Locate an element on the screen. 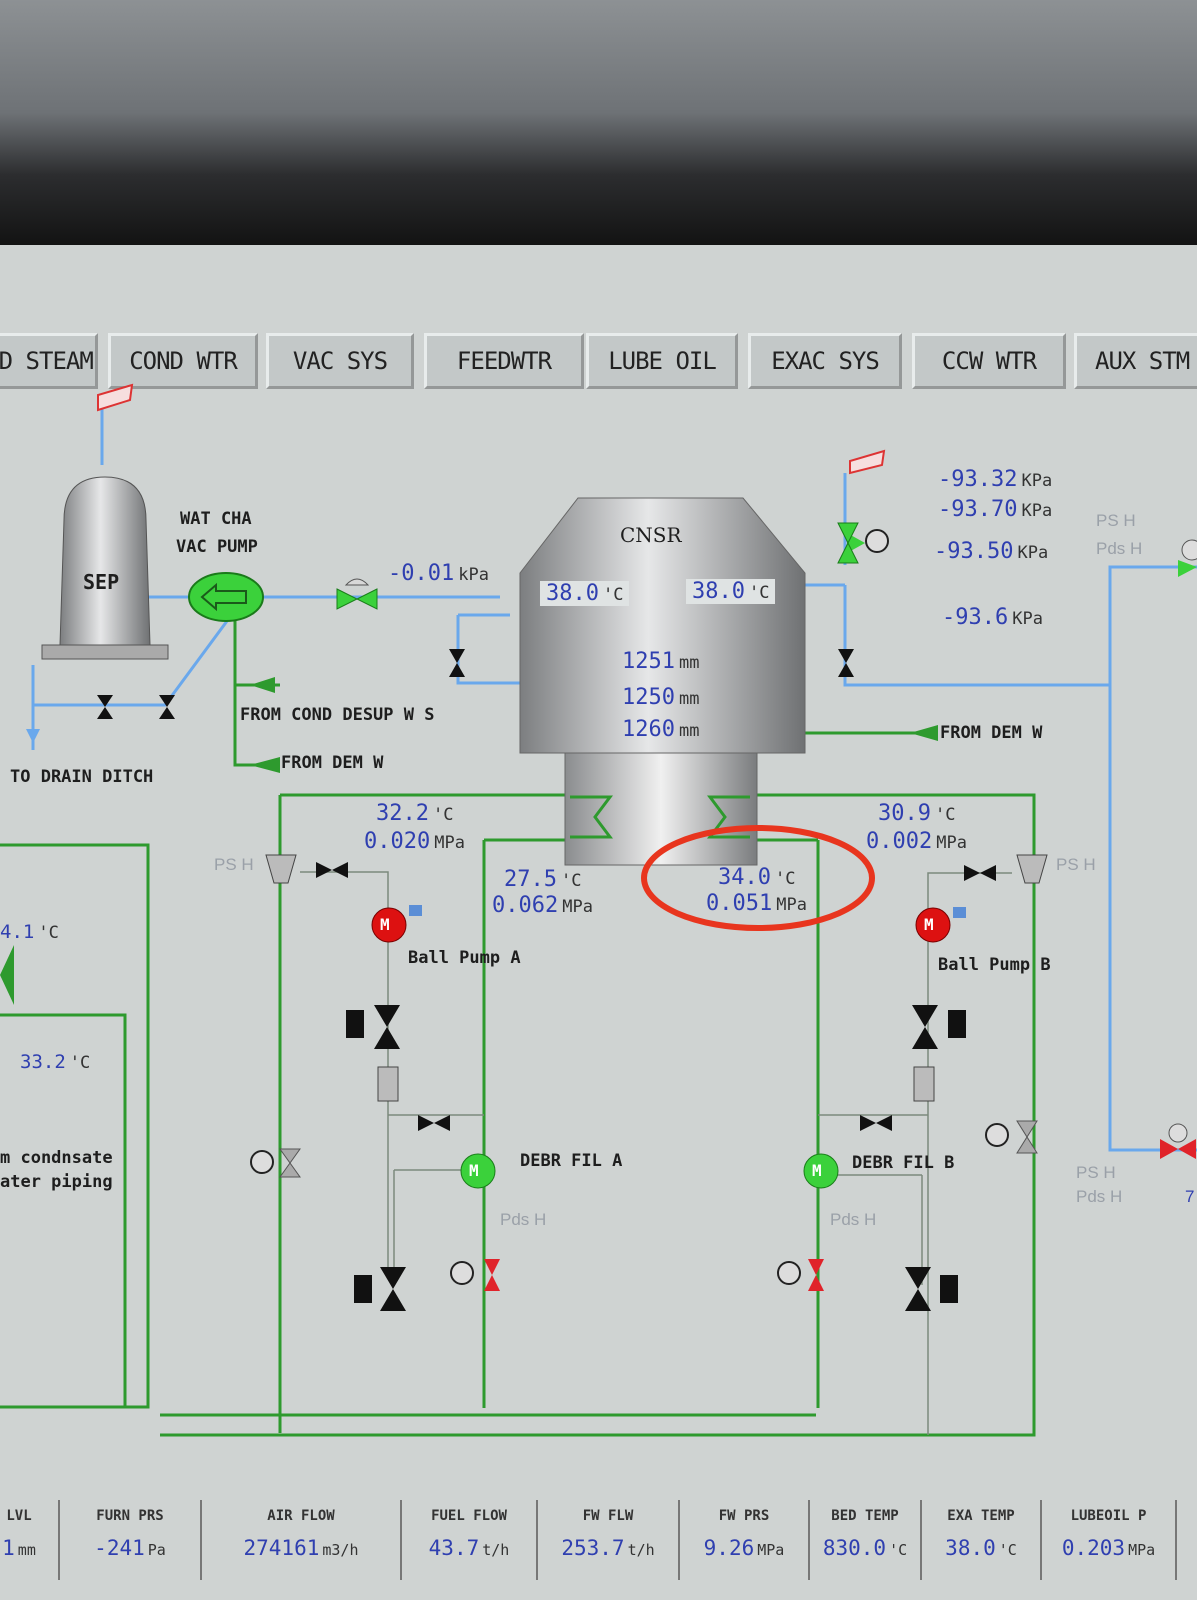 This screenshot has width=1197, height=1600. ps-h-right-label: PS H is located at coordinates (1076, 864).